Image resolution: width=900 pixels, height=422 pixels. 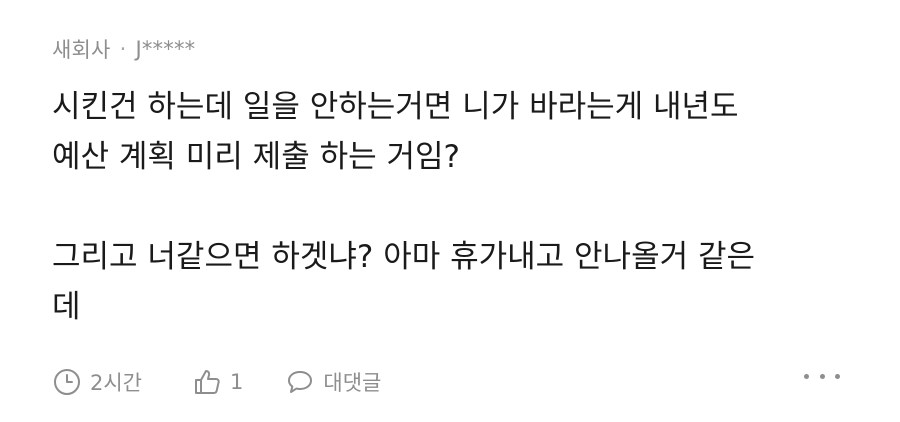 I want to click on speech-bubble-icon, so click(x=300, y=382).